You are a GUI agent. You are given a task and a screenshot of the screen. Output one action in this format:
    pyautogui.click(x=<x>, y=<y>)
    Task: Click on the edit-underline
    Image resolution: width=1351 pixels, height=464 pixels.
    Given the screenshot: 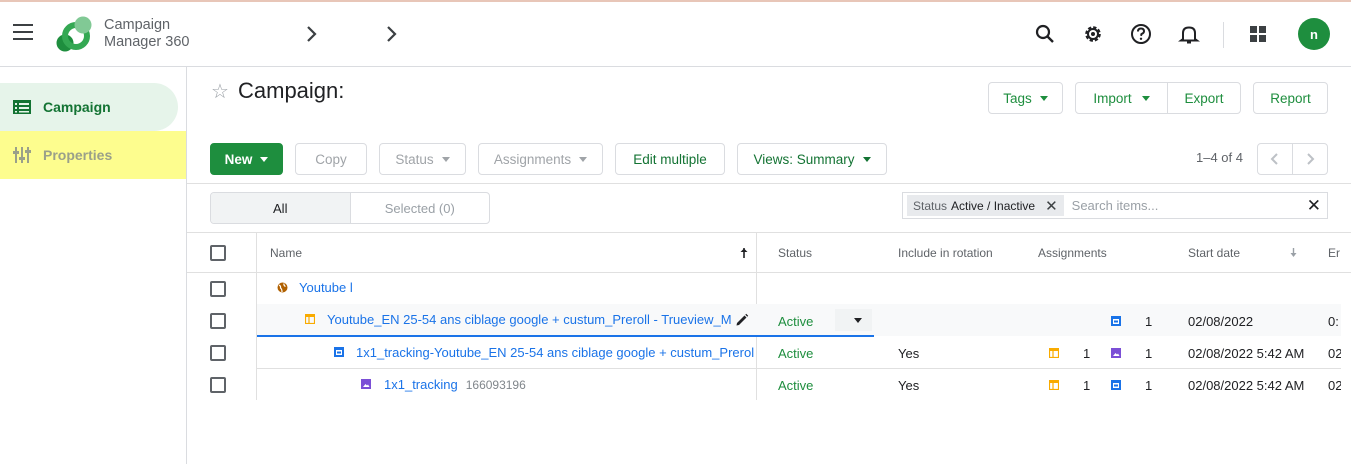 What is the action you would take?
    pyautogui.click(x=565, y=336)
    